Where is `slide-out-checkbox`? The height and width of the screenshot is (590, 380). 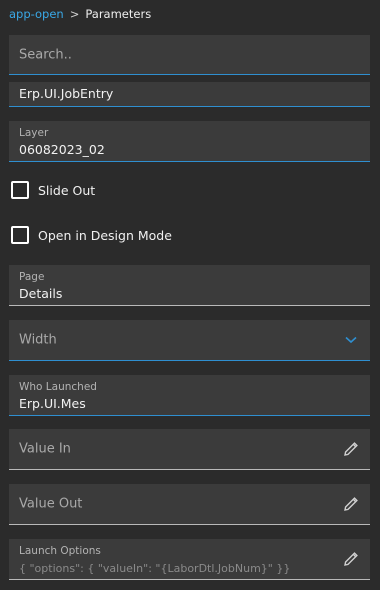 slide-out-checkbox is located at coordinates (20, 190).